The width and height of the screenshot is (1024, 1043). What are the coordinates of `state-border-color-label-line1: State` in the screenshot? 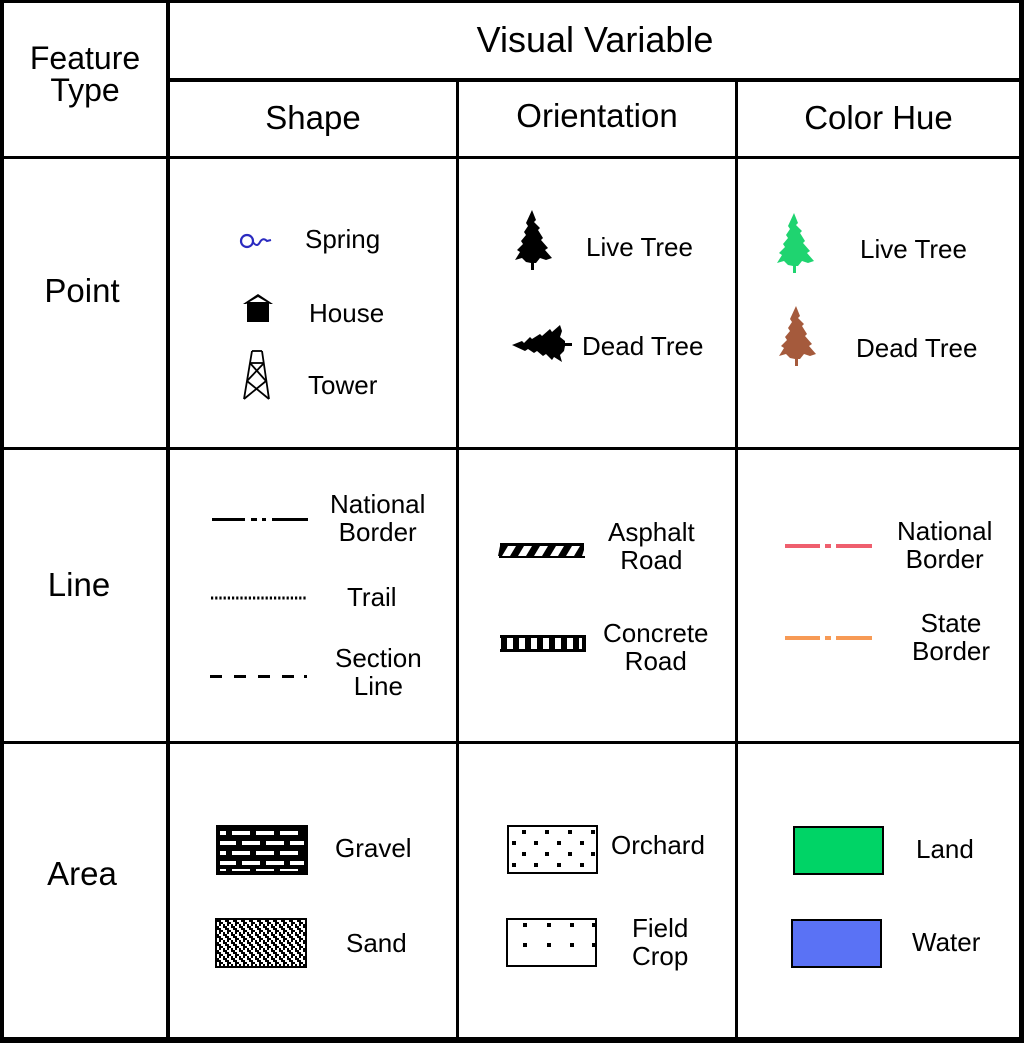 It's located at (951, 623).